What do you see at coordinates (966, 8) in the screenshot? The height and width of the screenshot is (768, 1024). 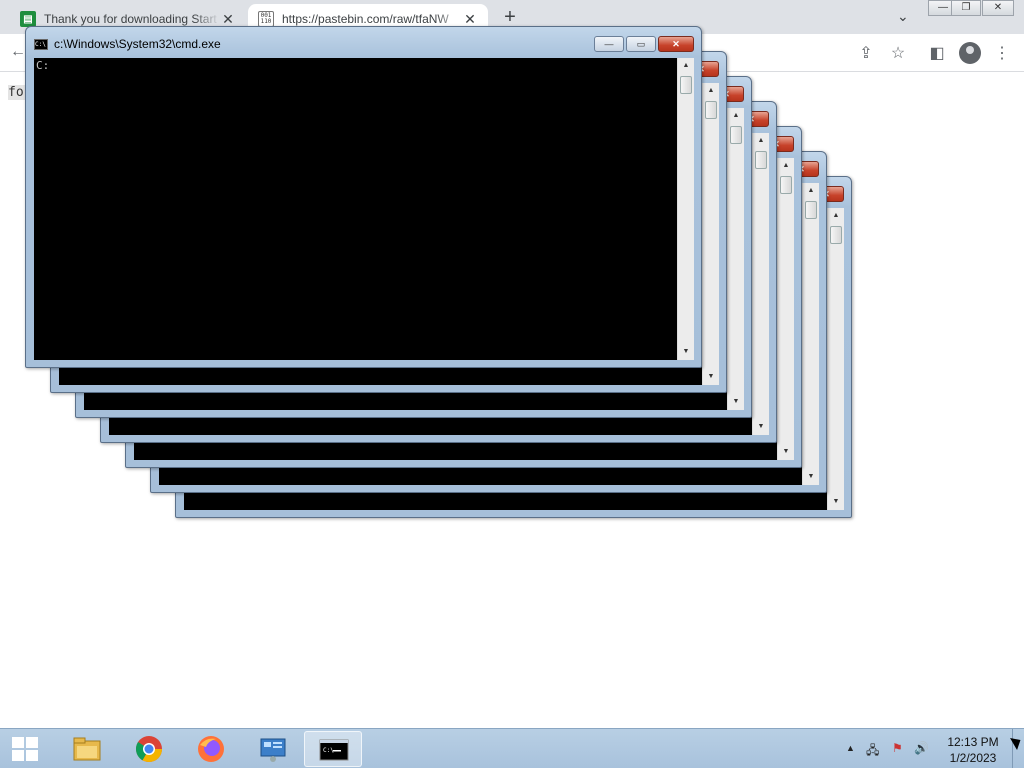 I see `browser-restore-button: ❐` at bounding box center [966, 8].